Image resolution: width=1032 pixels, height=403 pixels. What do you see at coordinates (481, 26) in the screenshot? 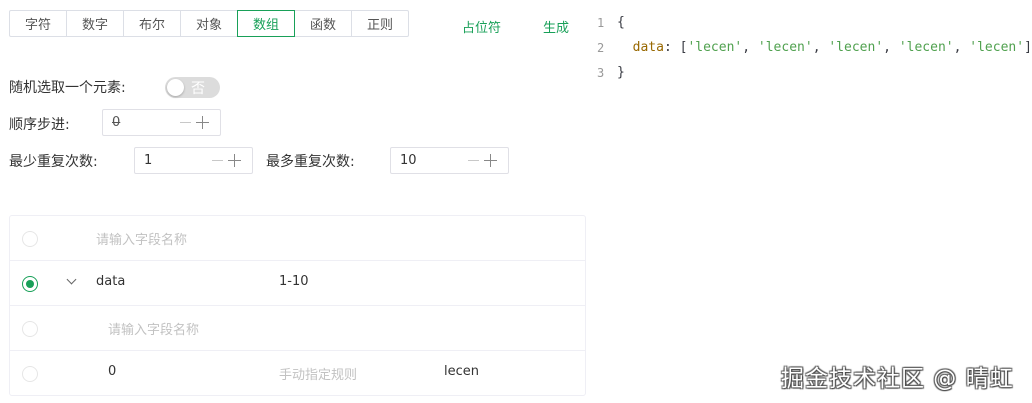
I see `placeholder-button: 占位符` at bounding box center [481, 26].